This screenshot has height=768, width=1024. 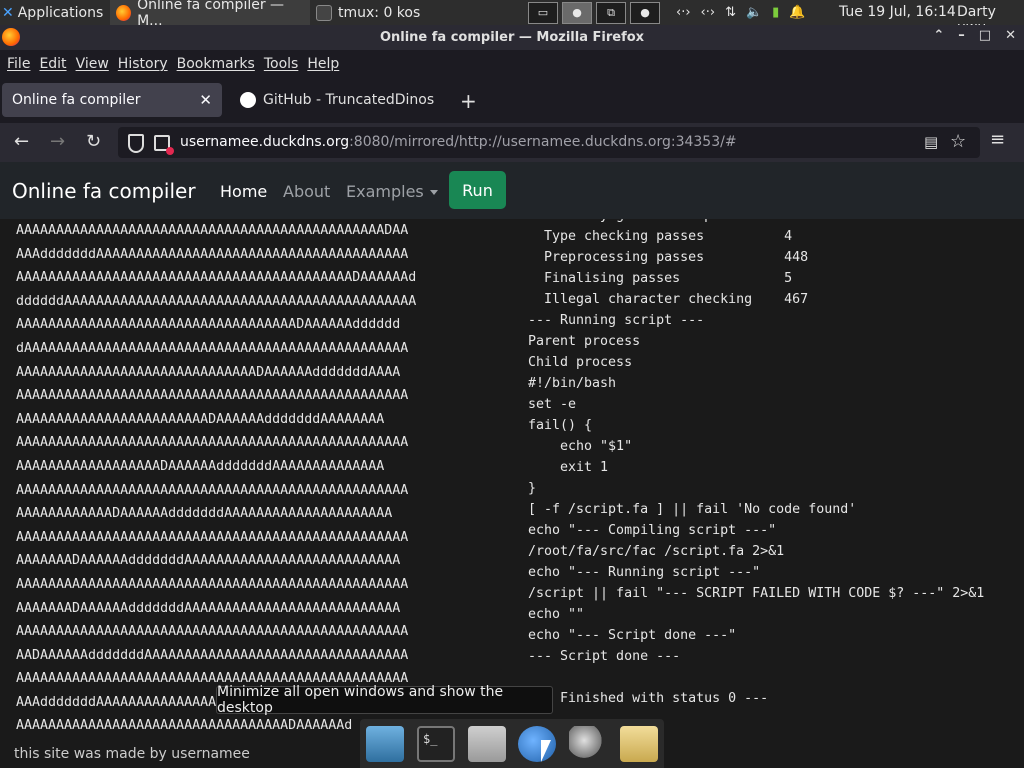 I want to click on output-line: echo "--- Running script ---", so click(x=644, y=572).